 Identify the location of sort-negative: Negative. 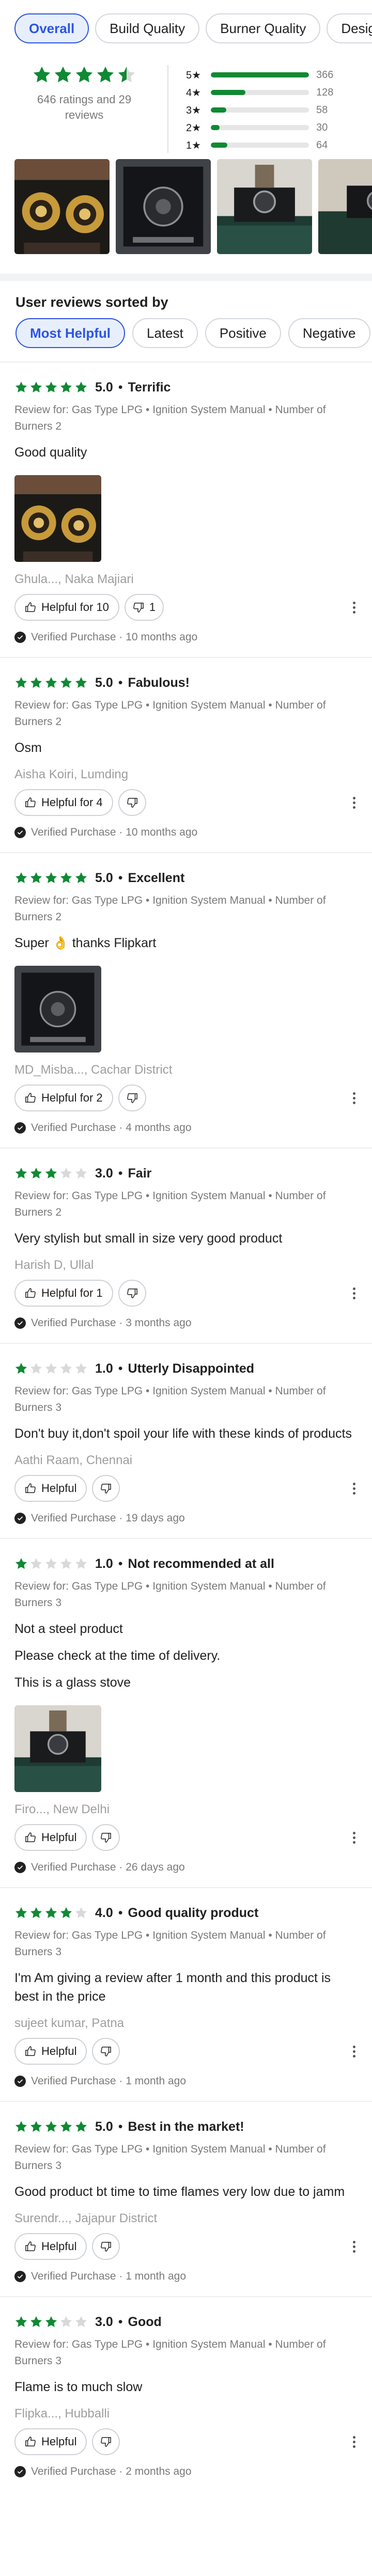
(329, 333).